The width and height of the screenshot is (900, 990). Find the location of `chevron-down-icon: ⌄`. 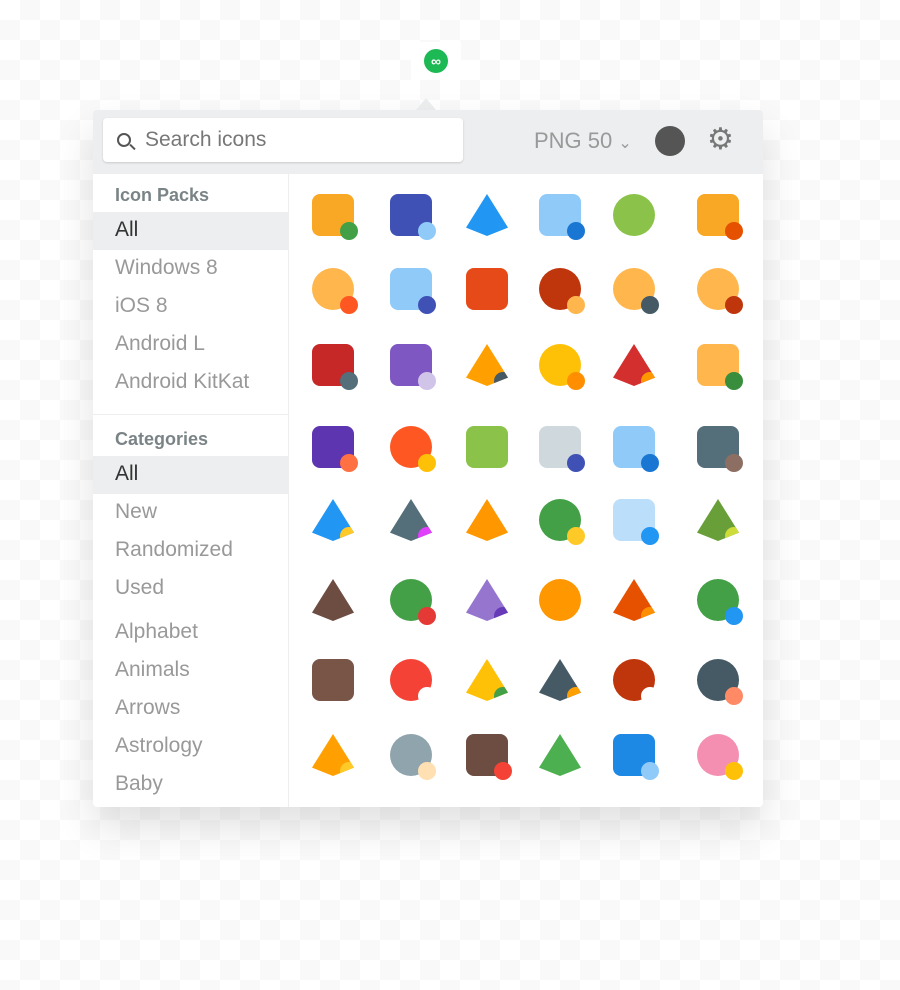

chevron-down-icon: ⌄ is located at coordinates (625, 143).